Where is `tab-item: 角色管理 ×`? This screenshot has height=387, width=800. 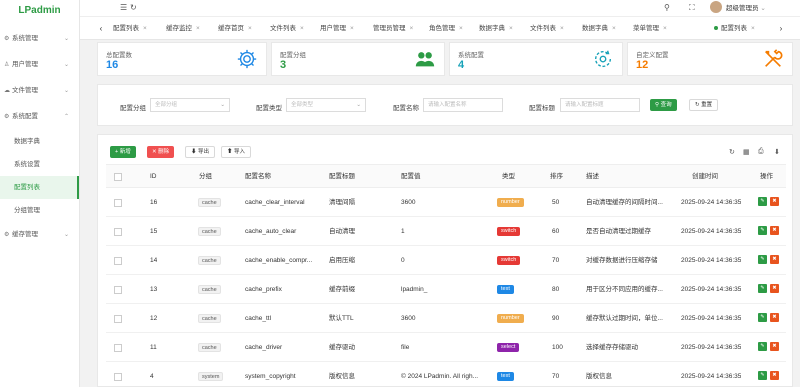
tab-item: 角色管理 × is located at coordinates (446, 28).